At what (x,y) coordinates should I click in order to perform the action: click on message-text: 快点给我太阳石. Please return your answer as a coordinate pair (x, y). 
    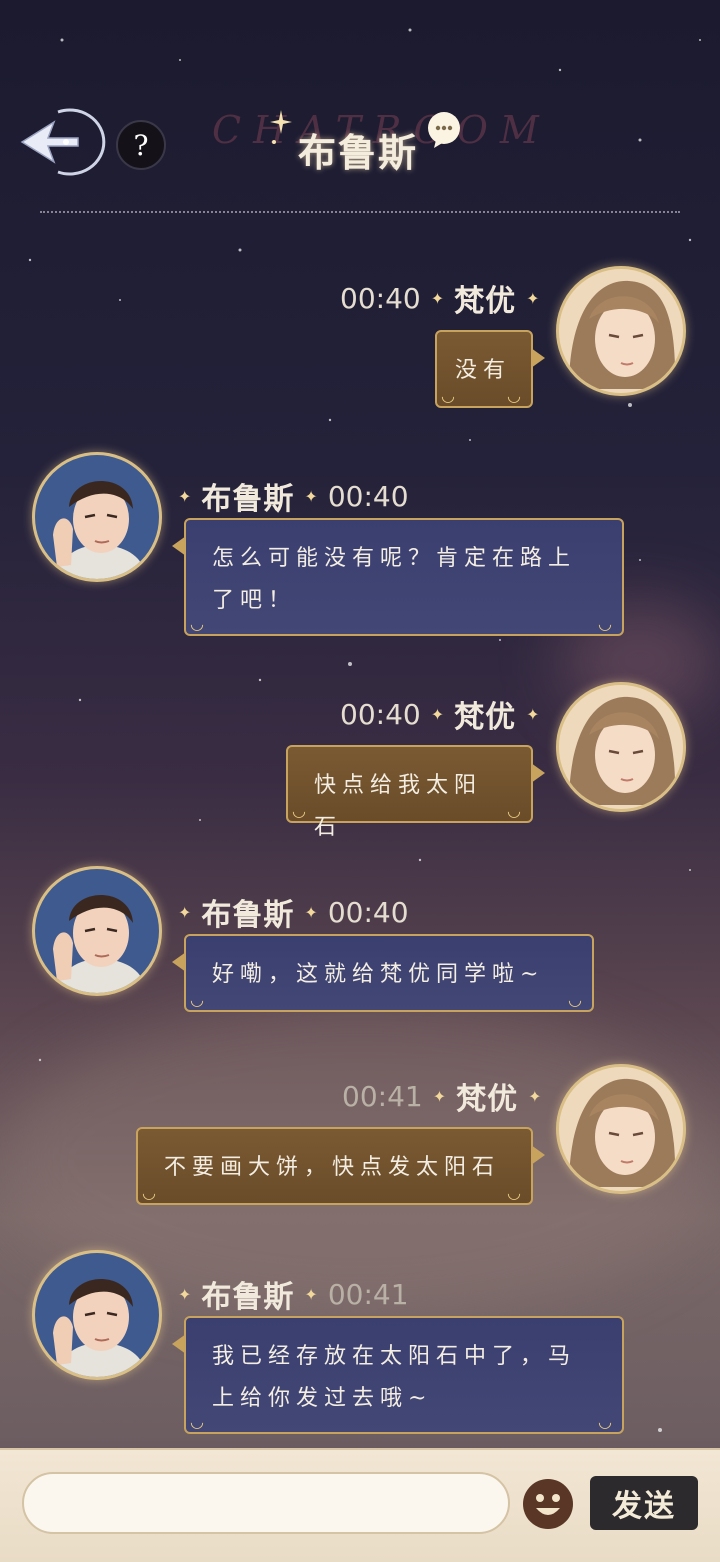
    Looking at the image, I should click on (398, 806).